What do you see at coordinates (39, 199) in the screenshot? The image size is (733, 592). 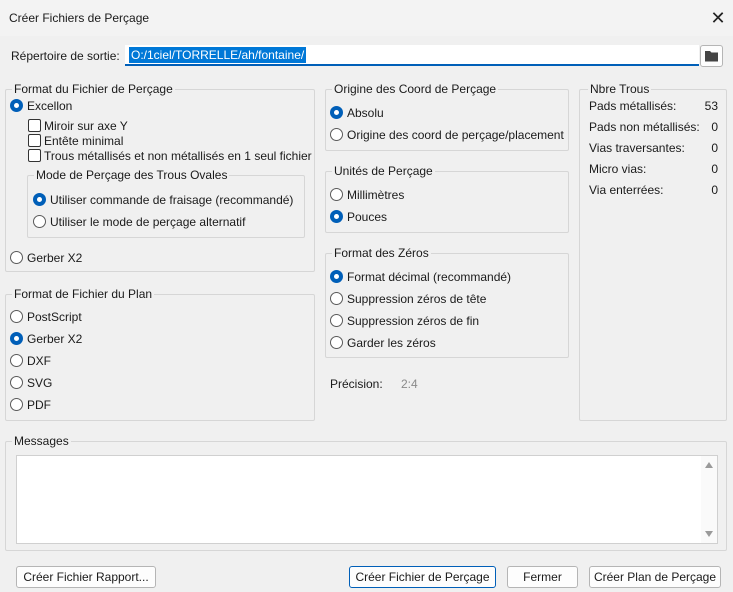 I see `route-command-radio` at bounding box center [39, 199].